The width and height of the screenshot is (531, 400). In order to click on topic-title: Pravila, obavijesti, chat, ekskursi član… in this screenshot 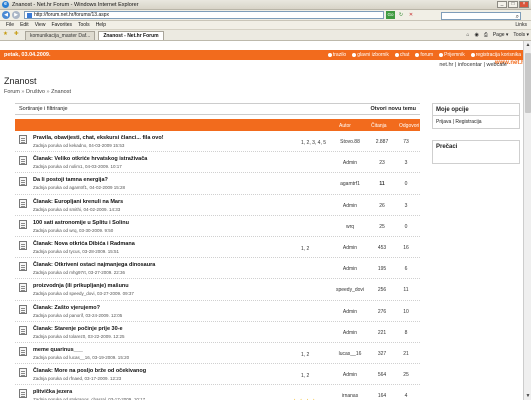, I will do `click(98, 138)`.